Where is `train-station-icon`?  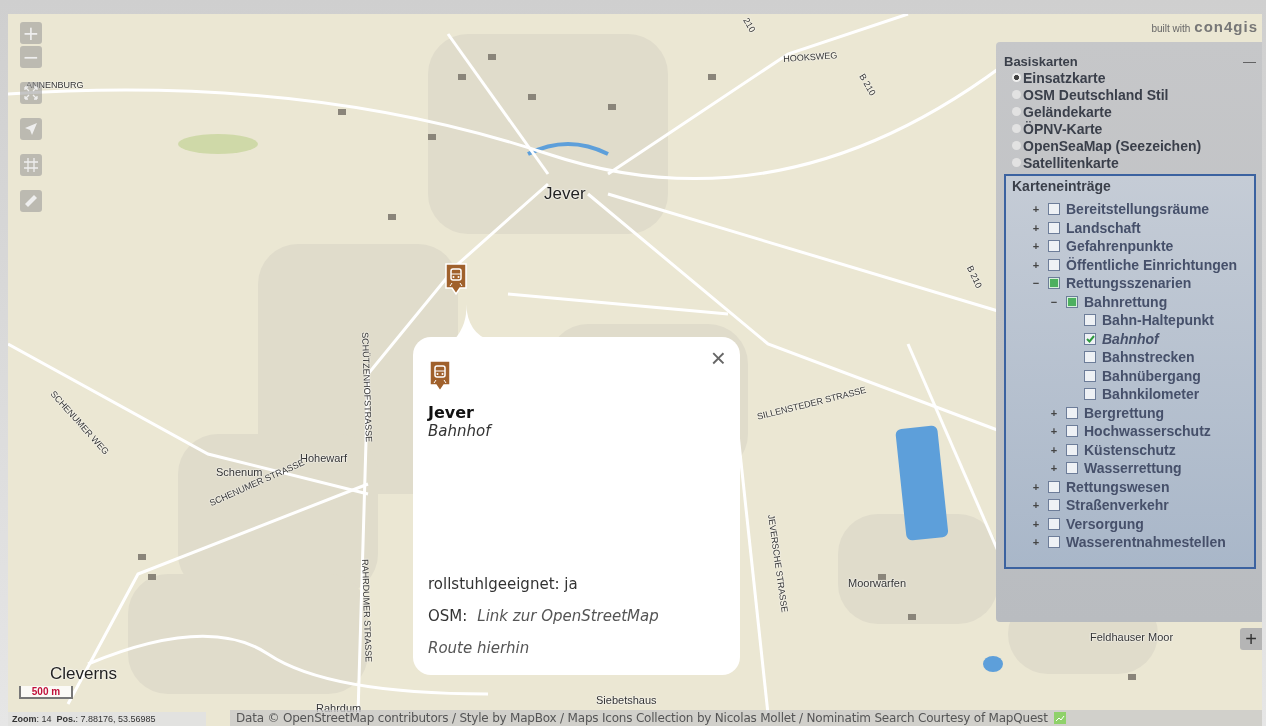
train-station-icon is located at coordinates (440, 376).